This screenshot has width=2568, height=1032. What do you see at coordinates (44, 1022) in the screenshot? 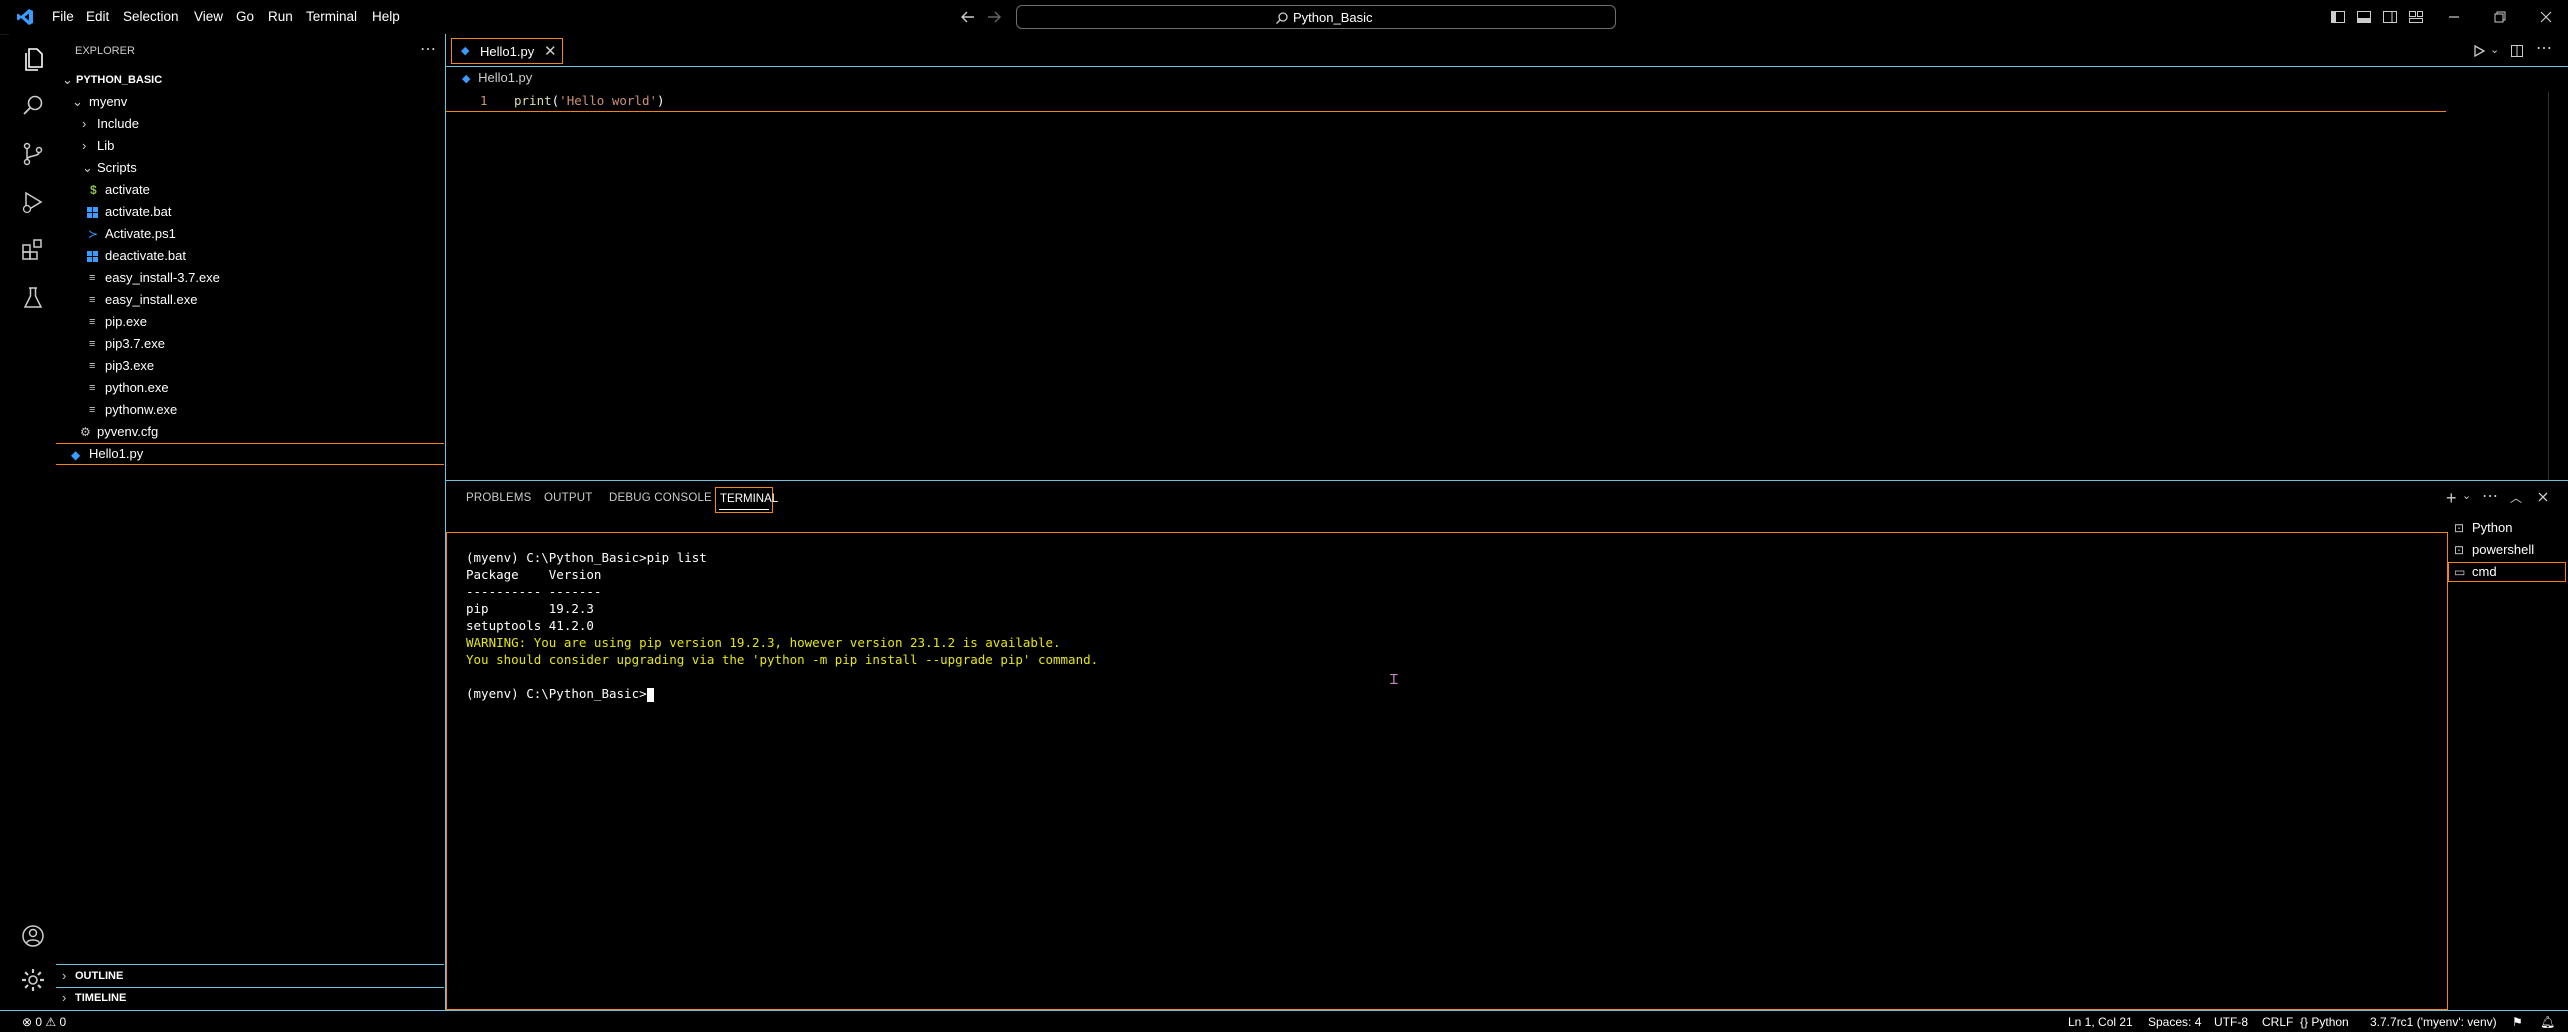
I see `problems-status: ⊗ 0 ⚠ 0` at bounding box center [44, 1022].